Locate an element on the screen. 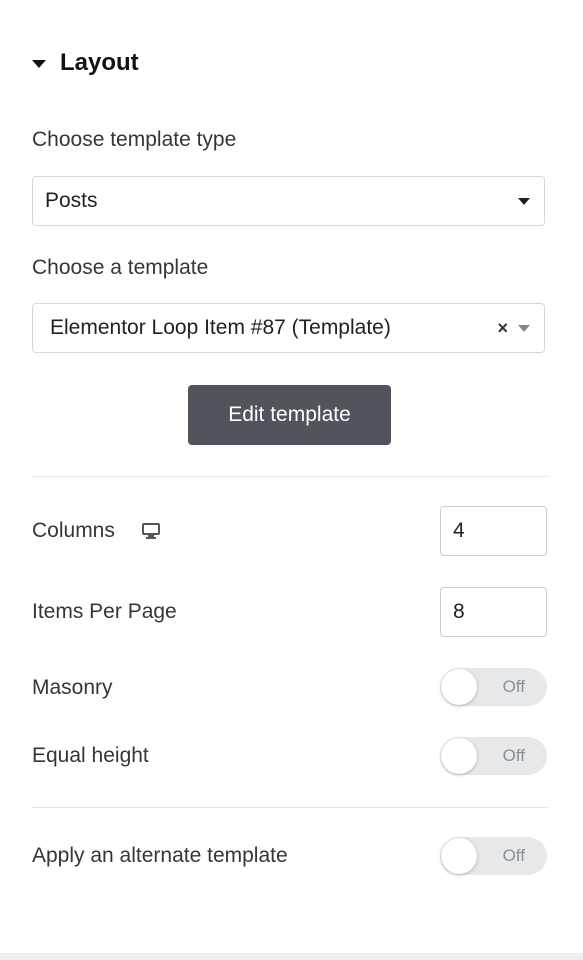  clear-x-icon: × is located at coordinates (502, 328).